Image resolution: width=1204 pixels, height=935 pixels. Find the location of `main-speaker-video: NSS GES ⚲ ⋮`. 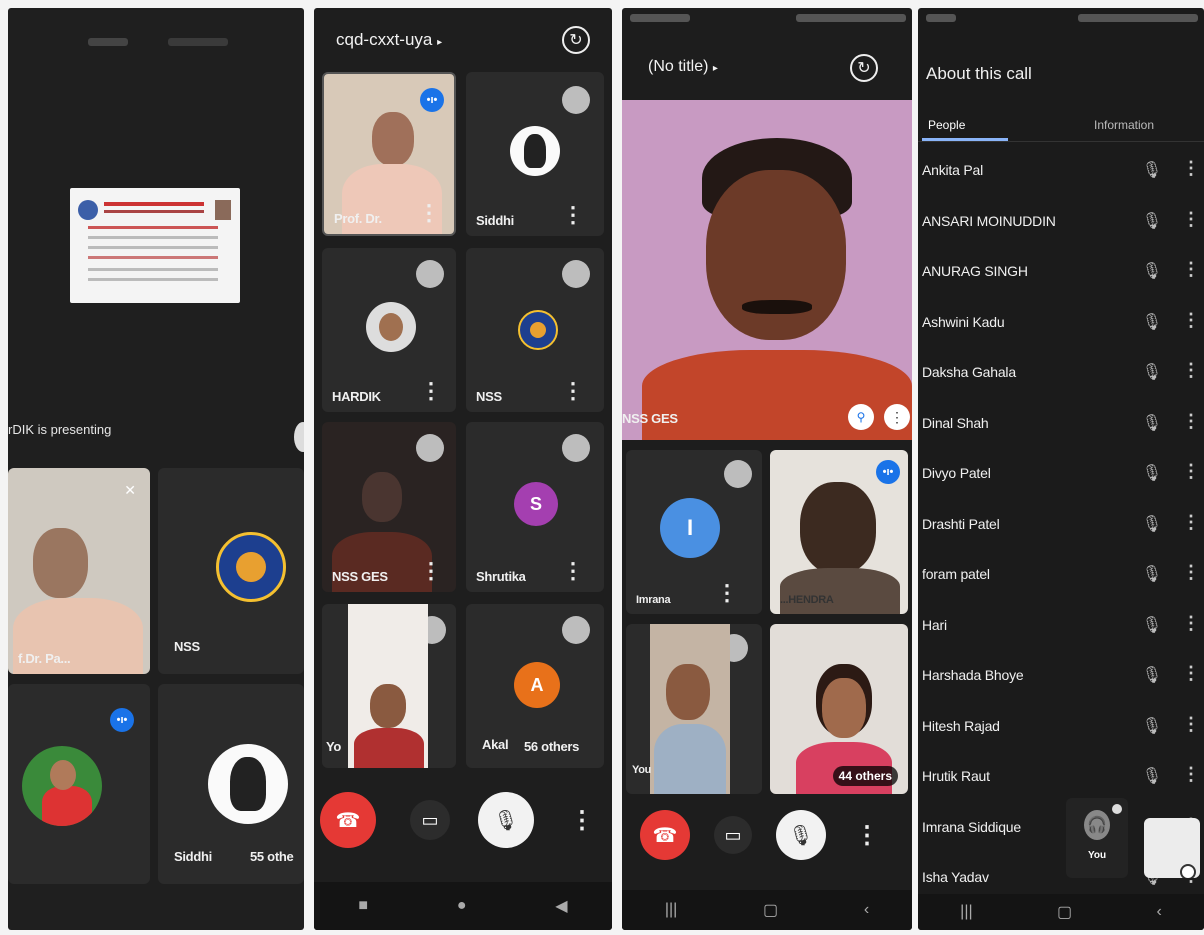

main-speaker-video: NSS GES ⚲ ⋮ is located at coordinates (767, 270).